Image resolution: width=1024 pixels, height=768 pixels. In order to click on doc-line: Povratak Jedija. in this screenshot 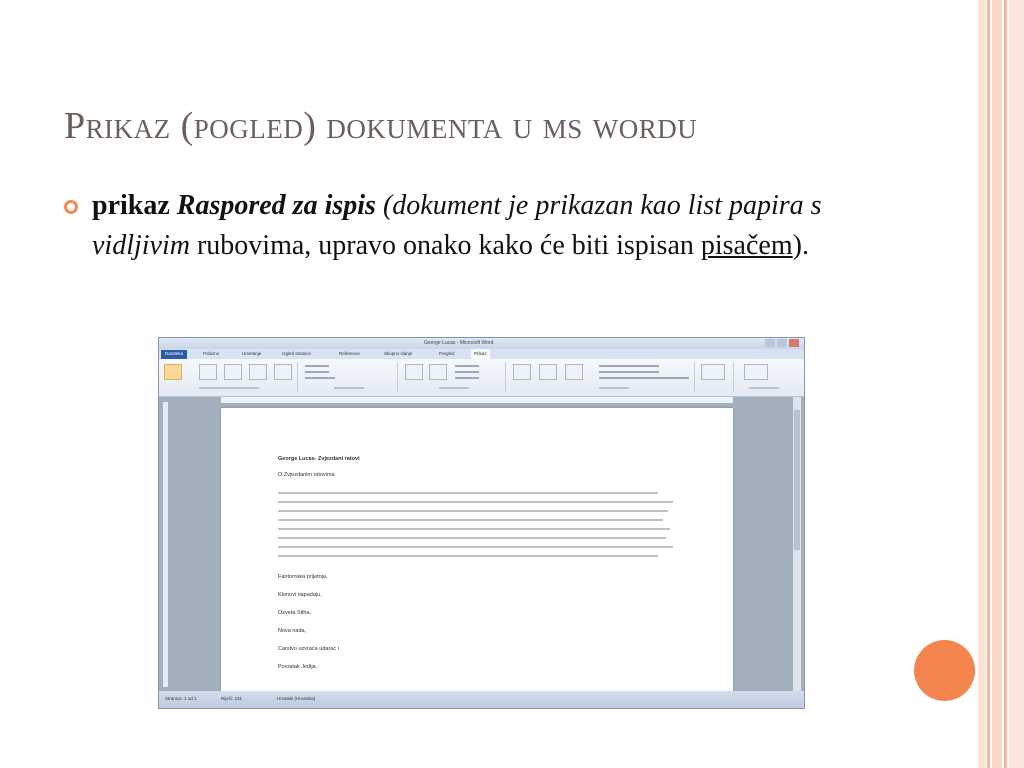, I will do `click(298, 667)`.